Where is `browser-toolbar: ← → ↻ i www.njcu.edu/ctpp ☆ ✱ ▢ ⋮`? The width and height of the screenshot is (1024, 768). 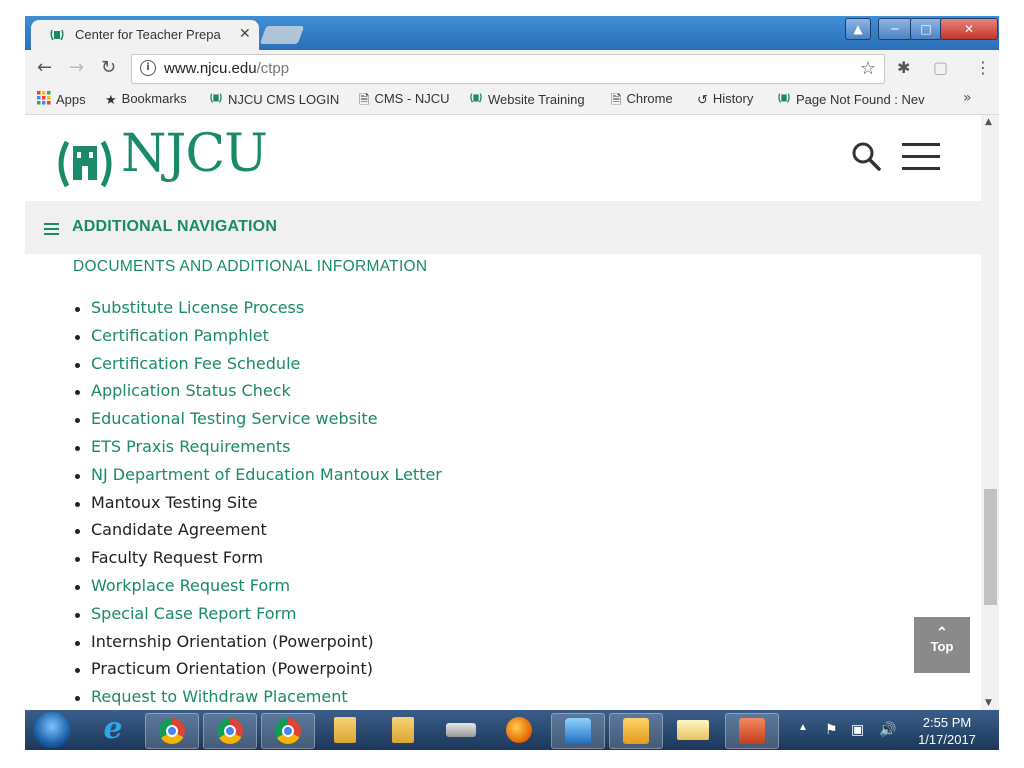
browser-toolbar: ← → ↻ i www.njcu.edu/ctpp ☆ ✱ ▢ ⋮ is located at coordinates (512, 68).